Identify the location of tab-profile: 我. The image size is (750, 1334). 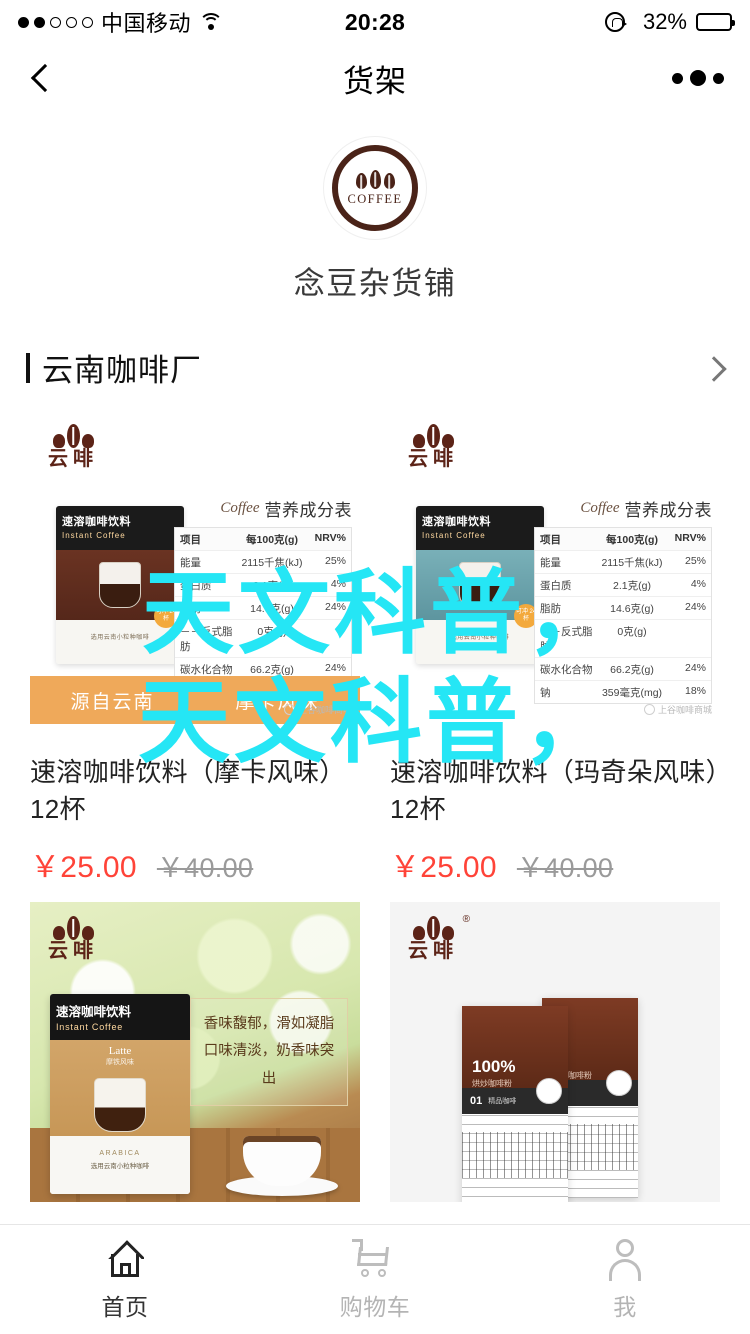
(625, 1279).